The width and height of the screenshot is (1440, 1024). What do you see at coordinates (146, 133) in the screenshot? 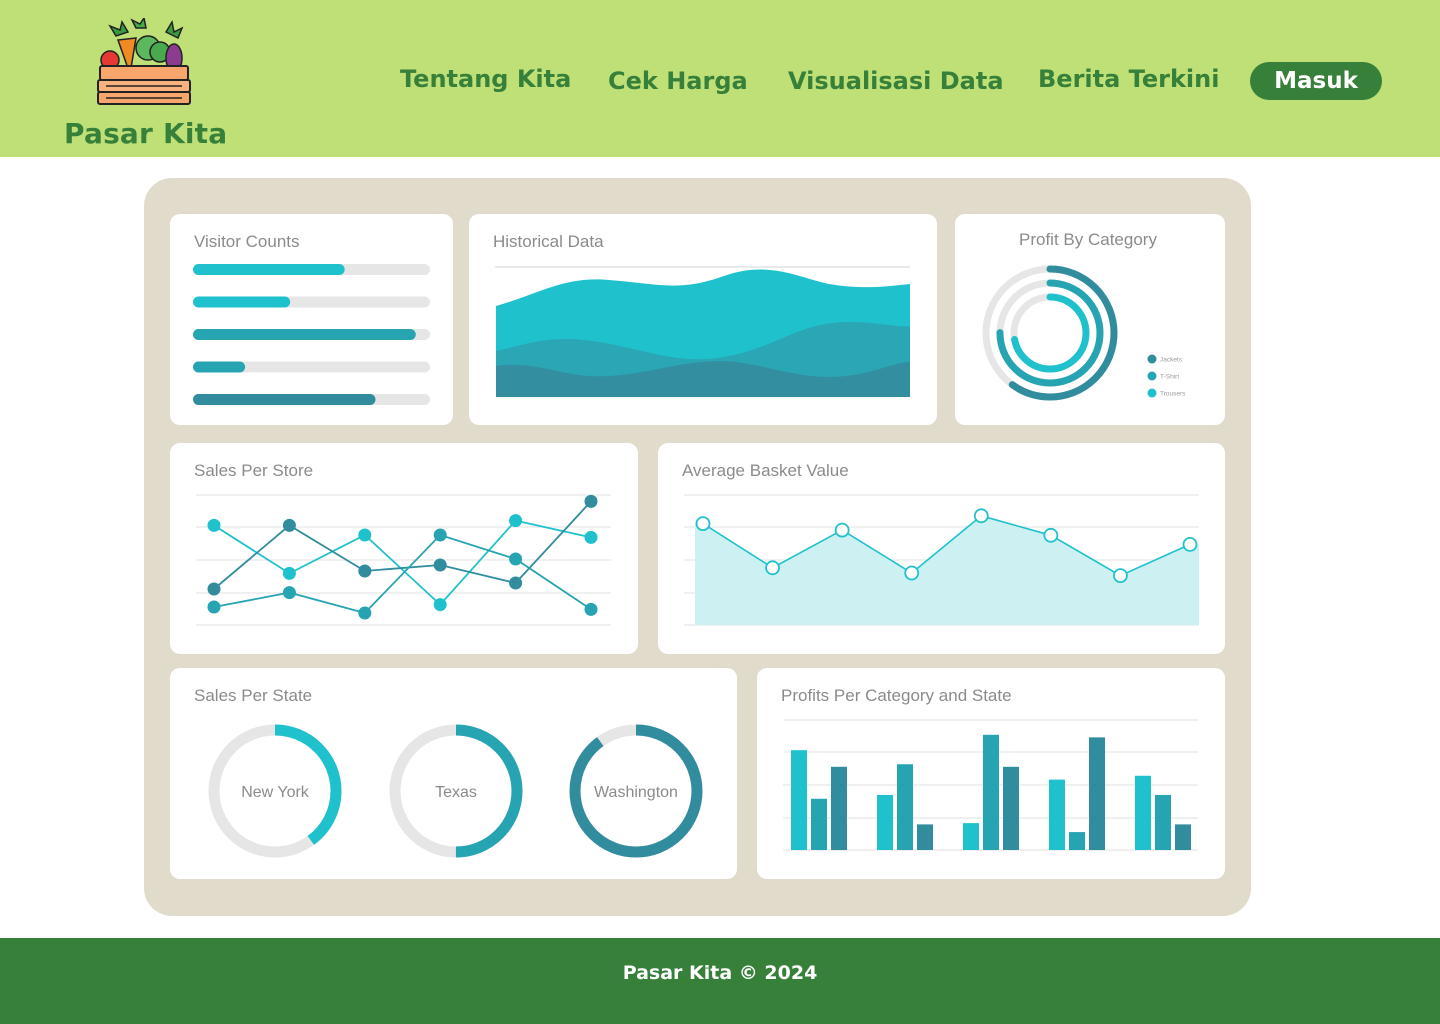
I see `brand-name: Pasar Kita` at bounding box center [146, 133].